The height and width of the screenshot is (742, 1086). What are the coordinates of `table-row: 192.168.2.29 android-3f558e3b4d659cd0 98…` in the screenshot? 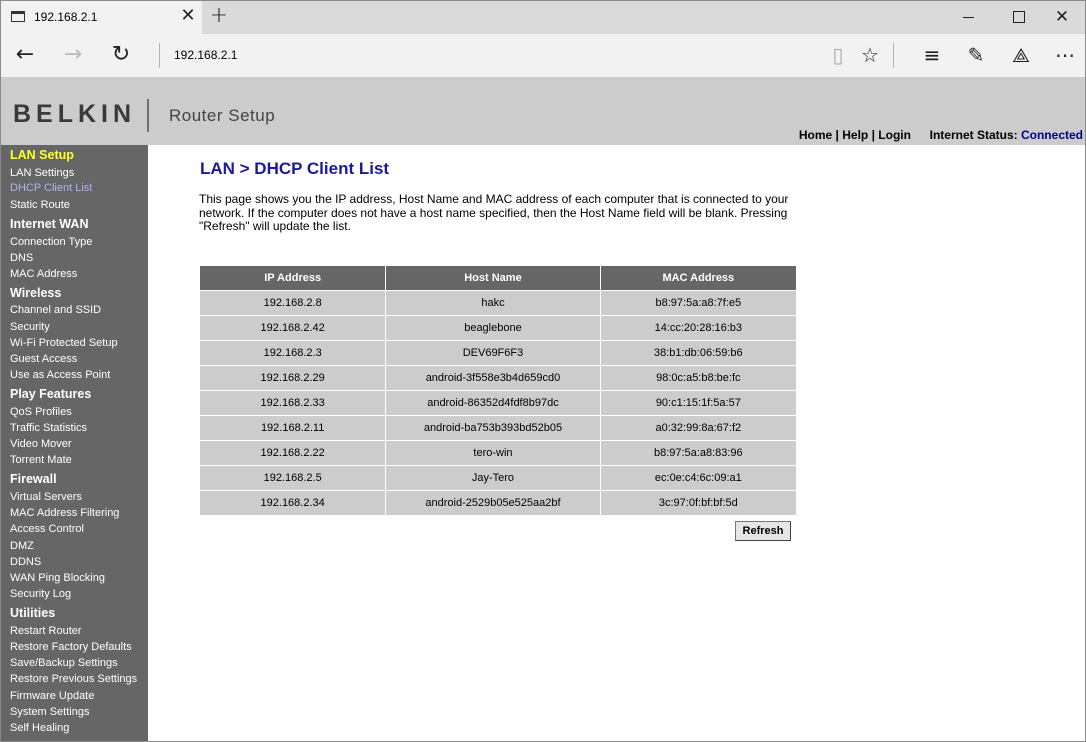 It's located at (498, 378).